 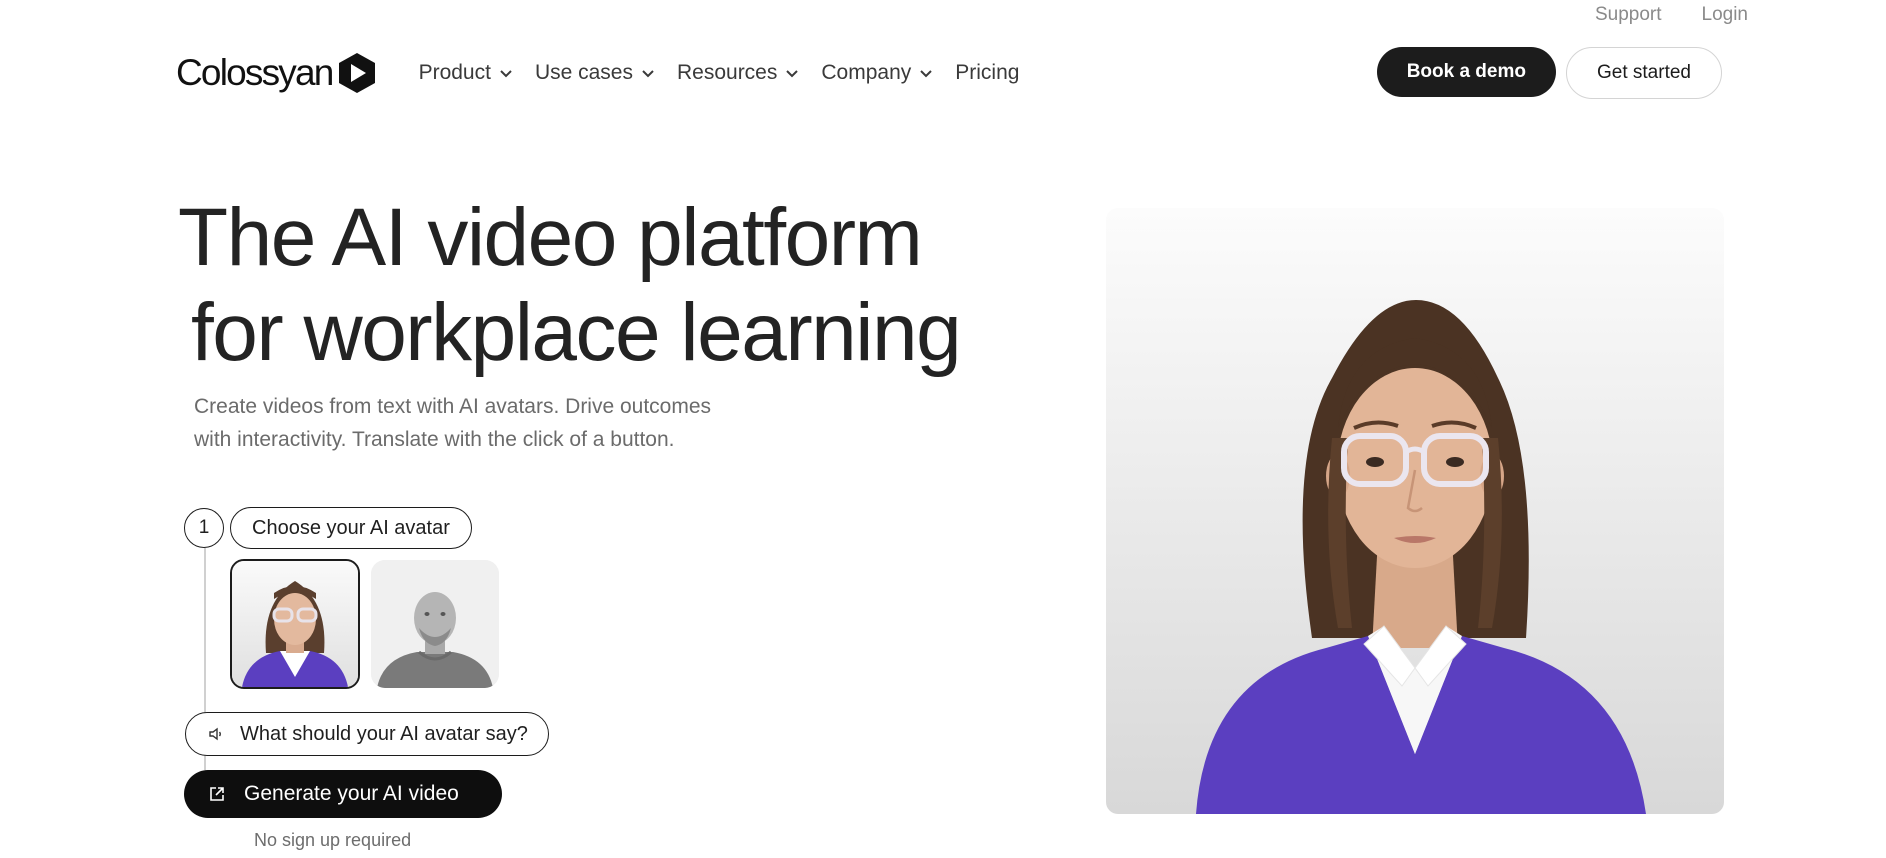 I want to click on avatar-option-man, so click(x=435, y=624).